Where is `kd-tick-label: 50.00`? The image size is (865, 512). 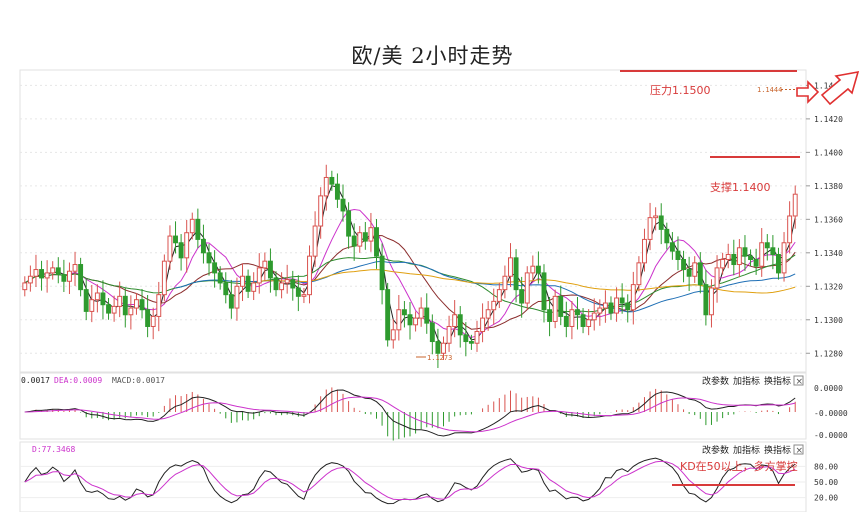
kd-tick-label: 50.00 is located at coordinates (826, 482).